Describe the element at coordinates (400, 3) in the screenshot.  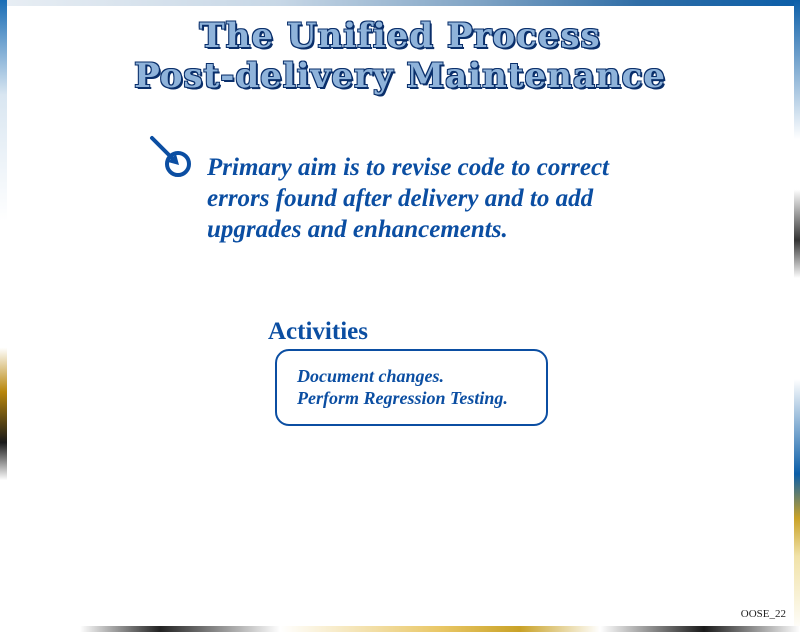
I see `top-border-decoration` at that location.